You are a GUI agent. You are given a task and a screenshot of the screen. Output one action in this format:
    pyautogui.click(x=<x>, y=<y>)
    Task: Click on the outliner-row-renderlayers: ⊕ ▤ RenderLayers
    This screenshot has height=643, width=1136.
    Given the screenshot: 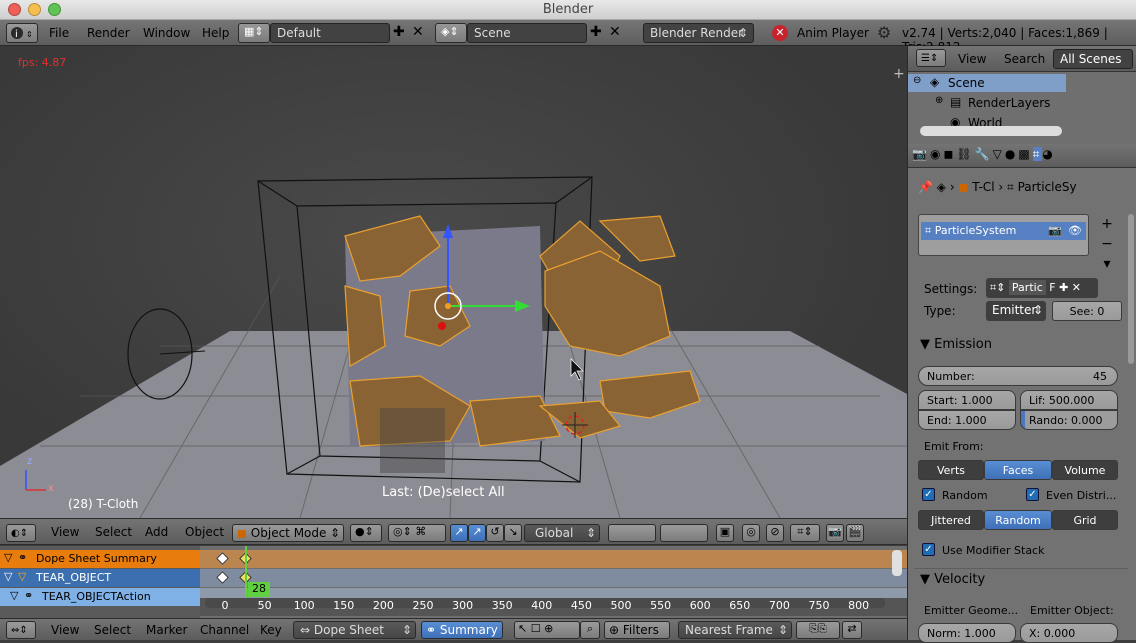 What is the action you would take?
    pyautogui.click(x=1022, y=103)
    